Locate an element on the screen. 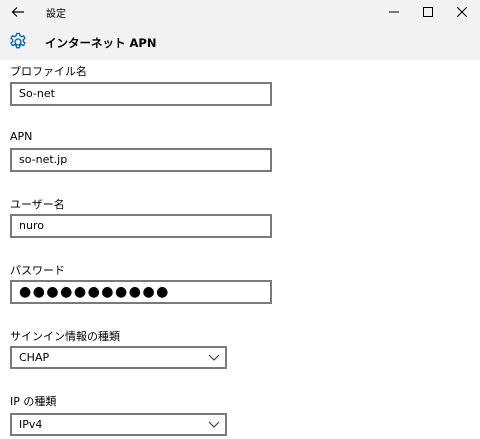 This screenshot has width=480, height=439. signin-type-select: CHAP is located at coordinates (118, 357).